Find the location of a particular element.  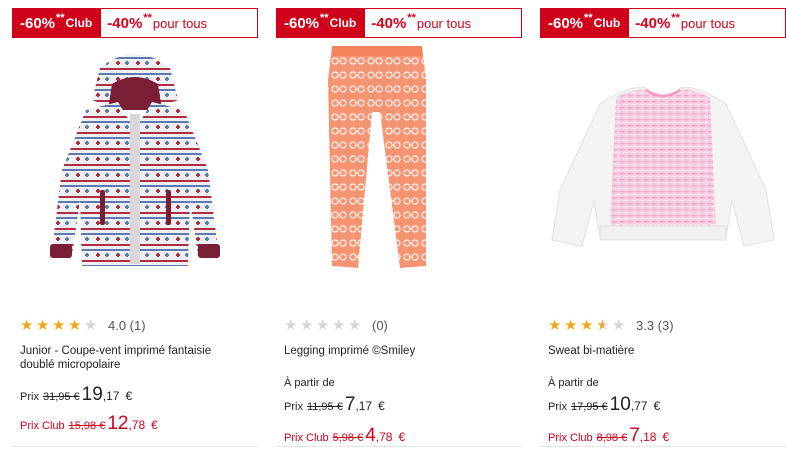

club-price-row: Prix Club 5,98 € 4,78 € is located at coordinates (345, 435).